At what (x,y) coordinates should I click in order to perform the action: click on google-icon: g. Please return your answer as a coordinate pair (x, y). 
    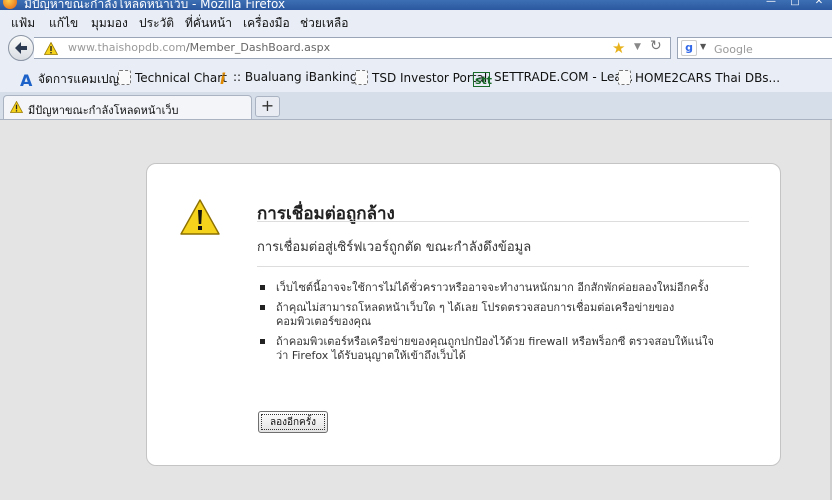
    Looking at the image, I should click on (689, 48).